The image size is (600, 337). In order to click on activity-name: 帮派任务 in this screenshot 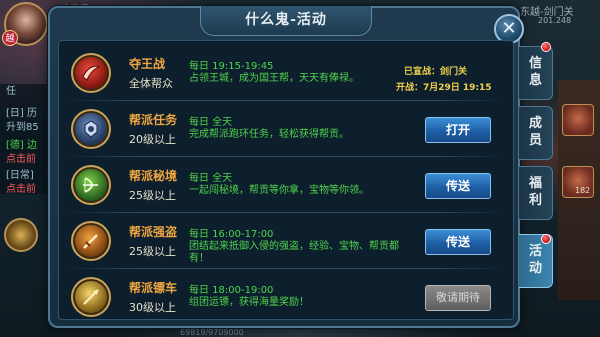, I will do `click(153, 120)`.